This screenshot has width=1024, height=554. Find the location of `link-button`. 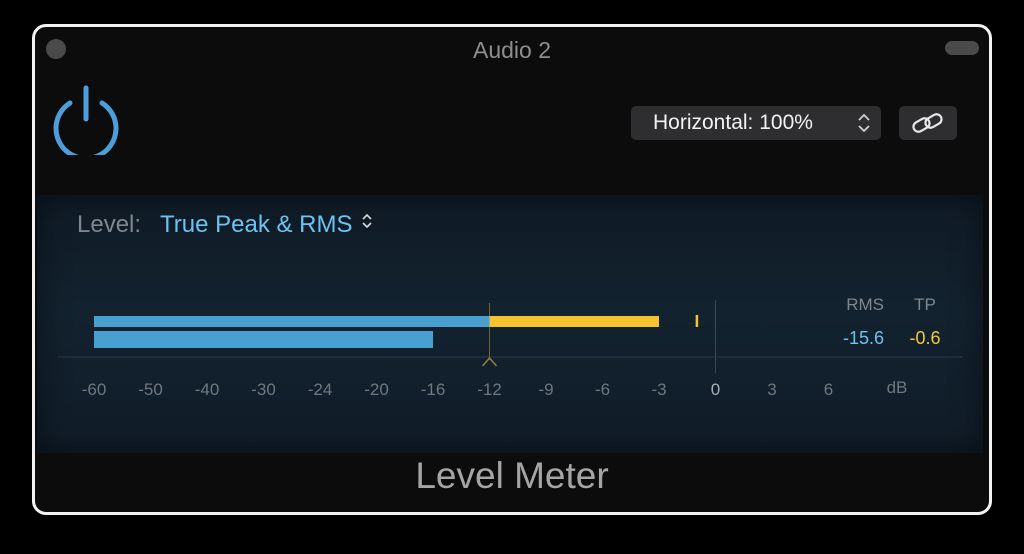

link-button is located at coordinates (928, 123).